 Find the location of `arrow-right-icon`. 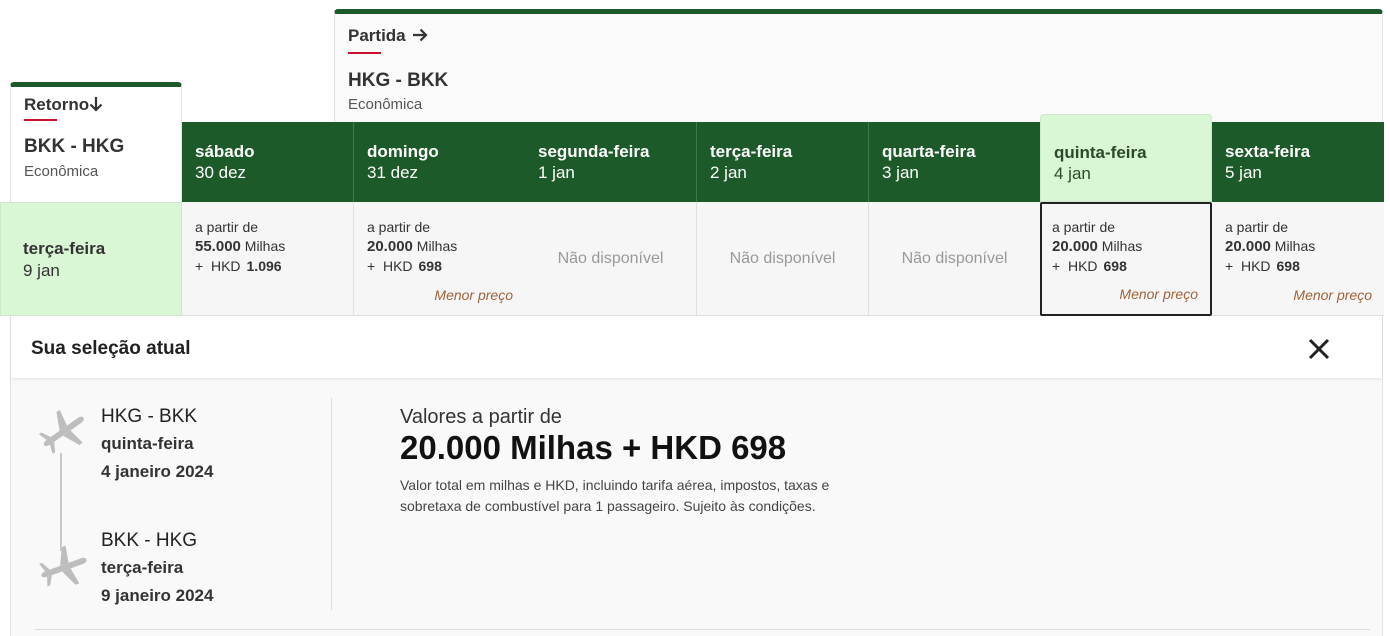

arrow-right-icon is located at coordinates (420, 35).